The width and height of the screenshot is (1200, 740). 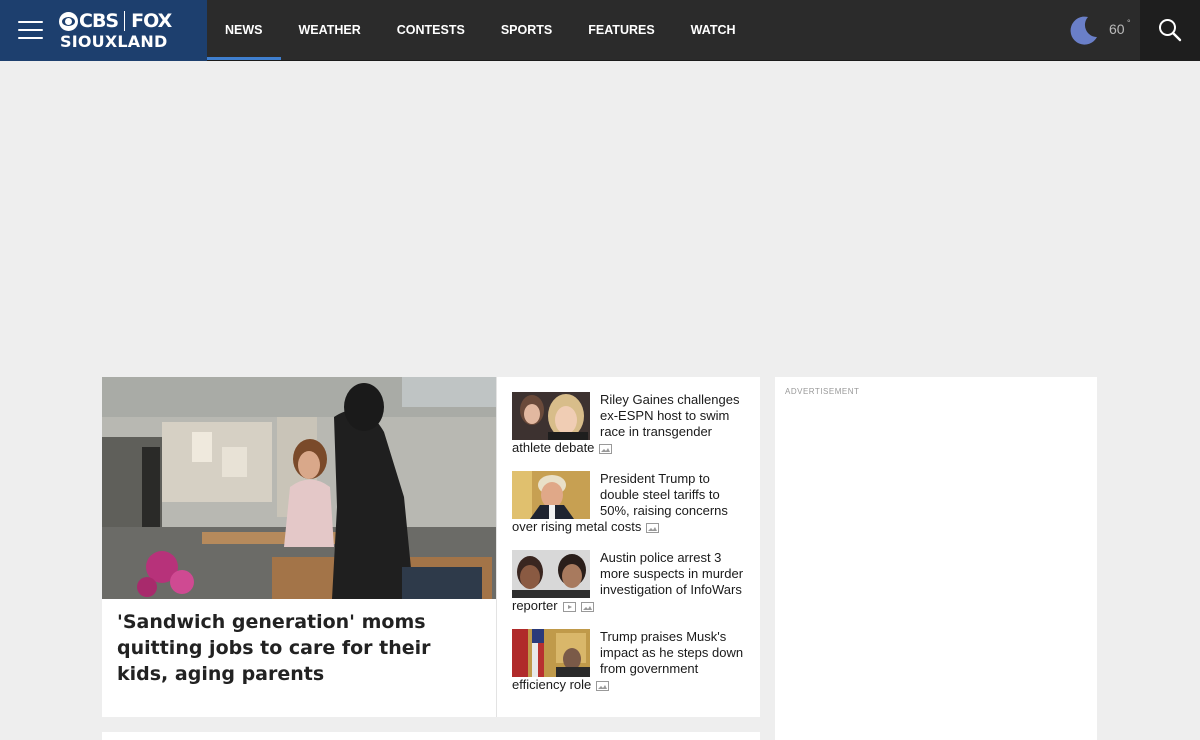 What do you see at coordinates (431, 736) in the screenshot?
I see `next-section-card` at bounding box center [431, 736].